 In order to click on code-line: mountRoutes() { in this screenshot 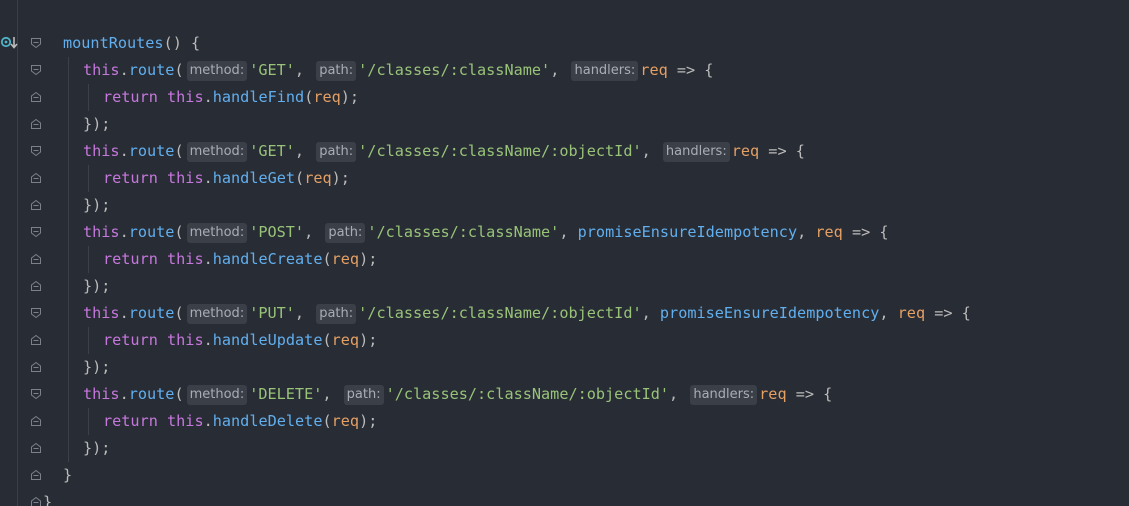, I will do `click(131, 43)`.